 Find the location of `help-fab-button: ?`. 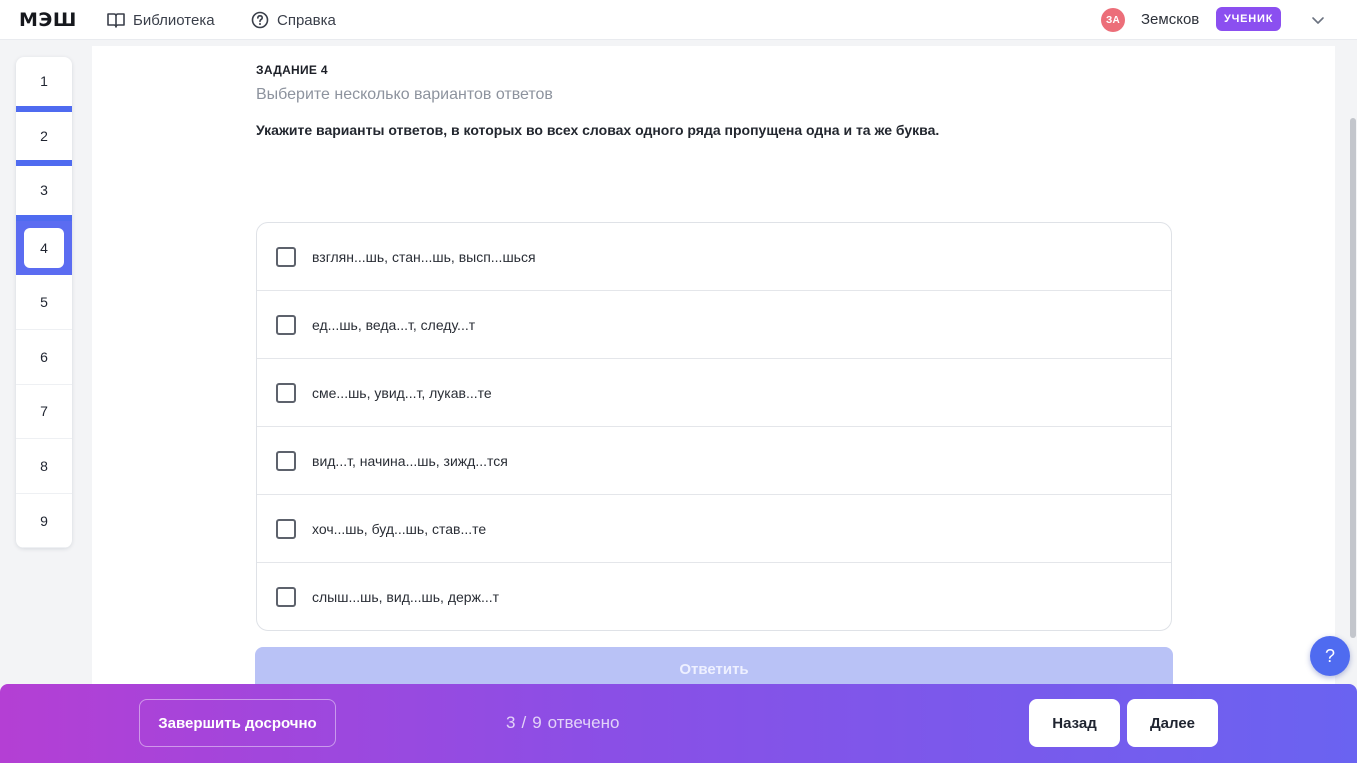

help-fab-button: ? is located at coordinates (1330, 656).